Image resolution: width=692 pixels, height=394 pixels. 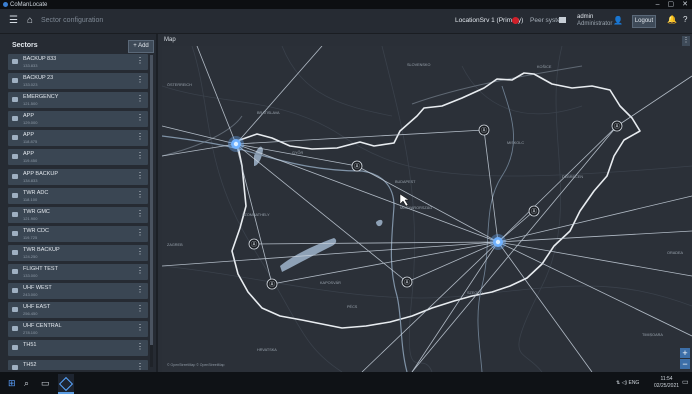 I want to click on menu-icon: ☰, so click(x=13, y=20).